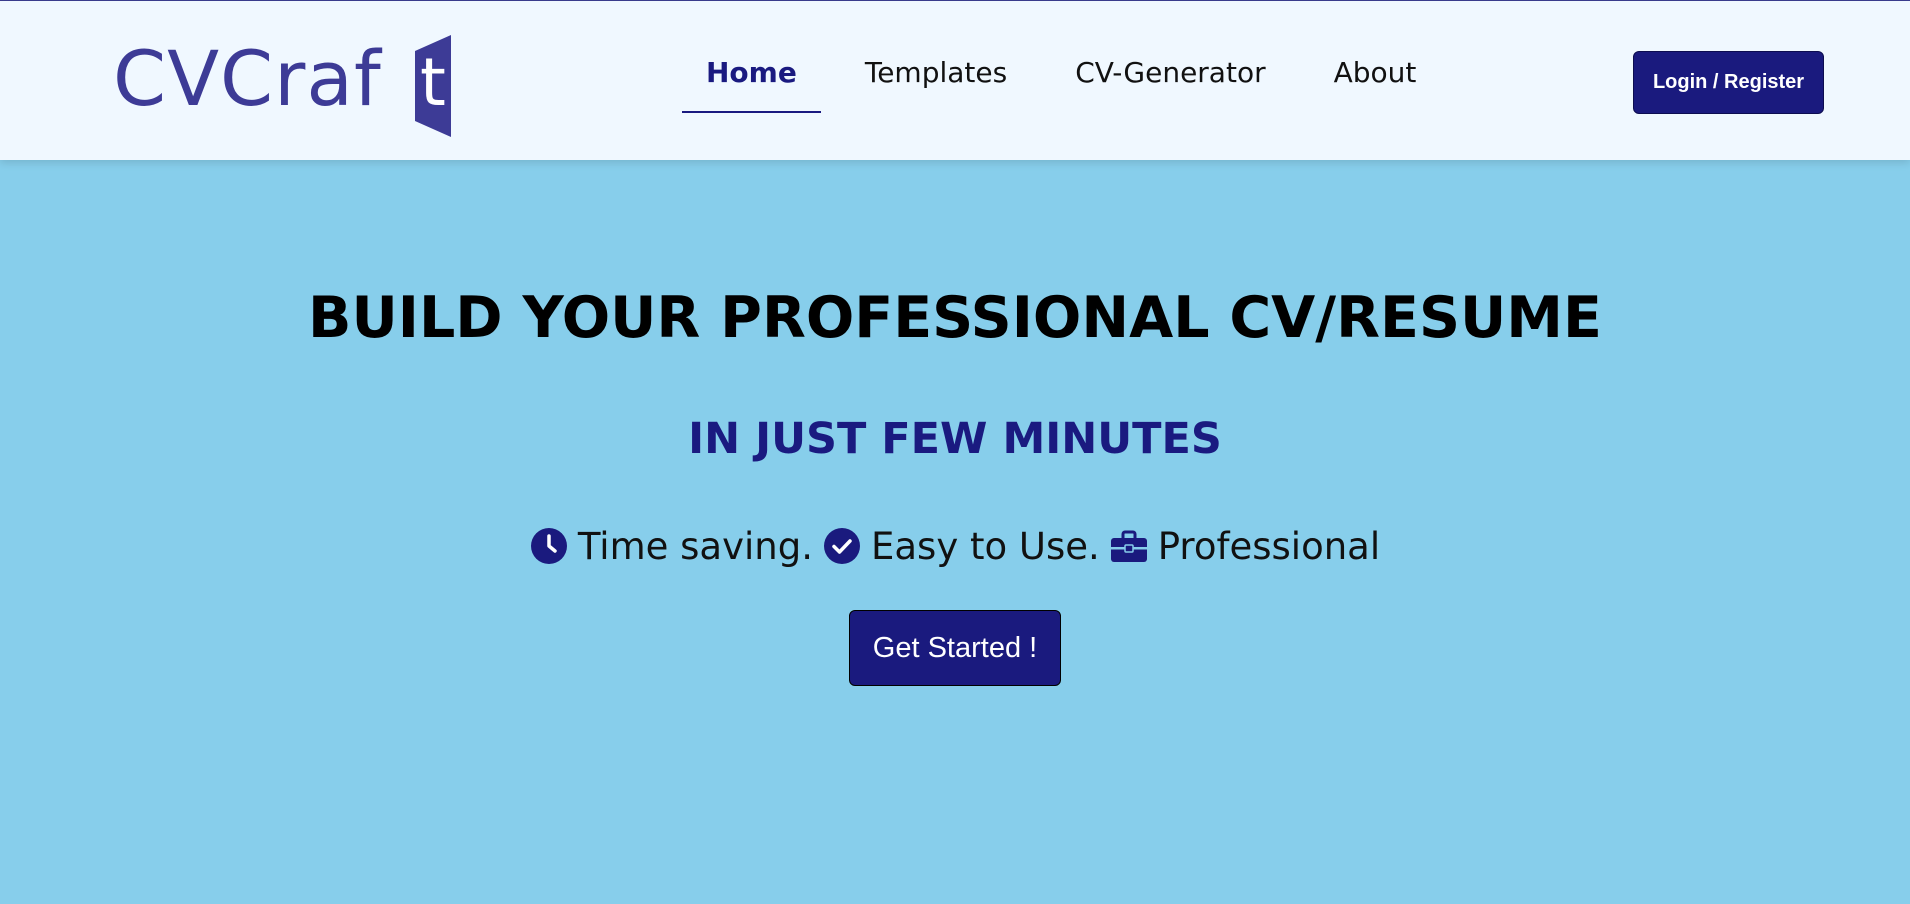 The image size is (1910, 904). Describe the element at coordinates (1170, 85) in the screenshot. I see `nav-item-cv-generator: CV-Generator` at that location.